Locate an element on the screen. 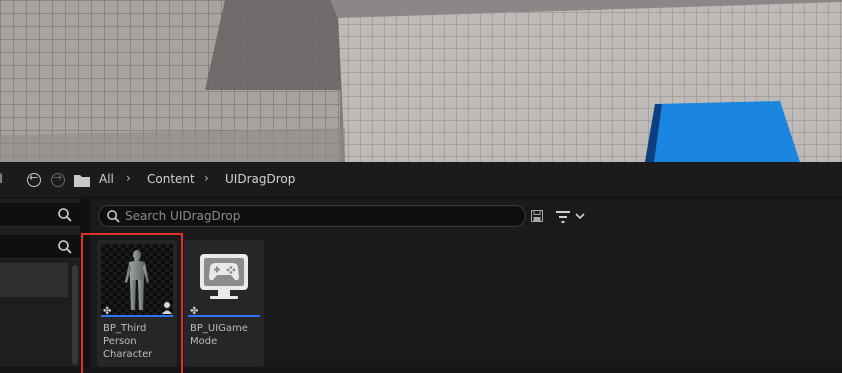  folder-icon is located at coordinates (82, 180).